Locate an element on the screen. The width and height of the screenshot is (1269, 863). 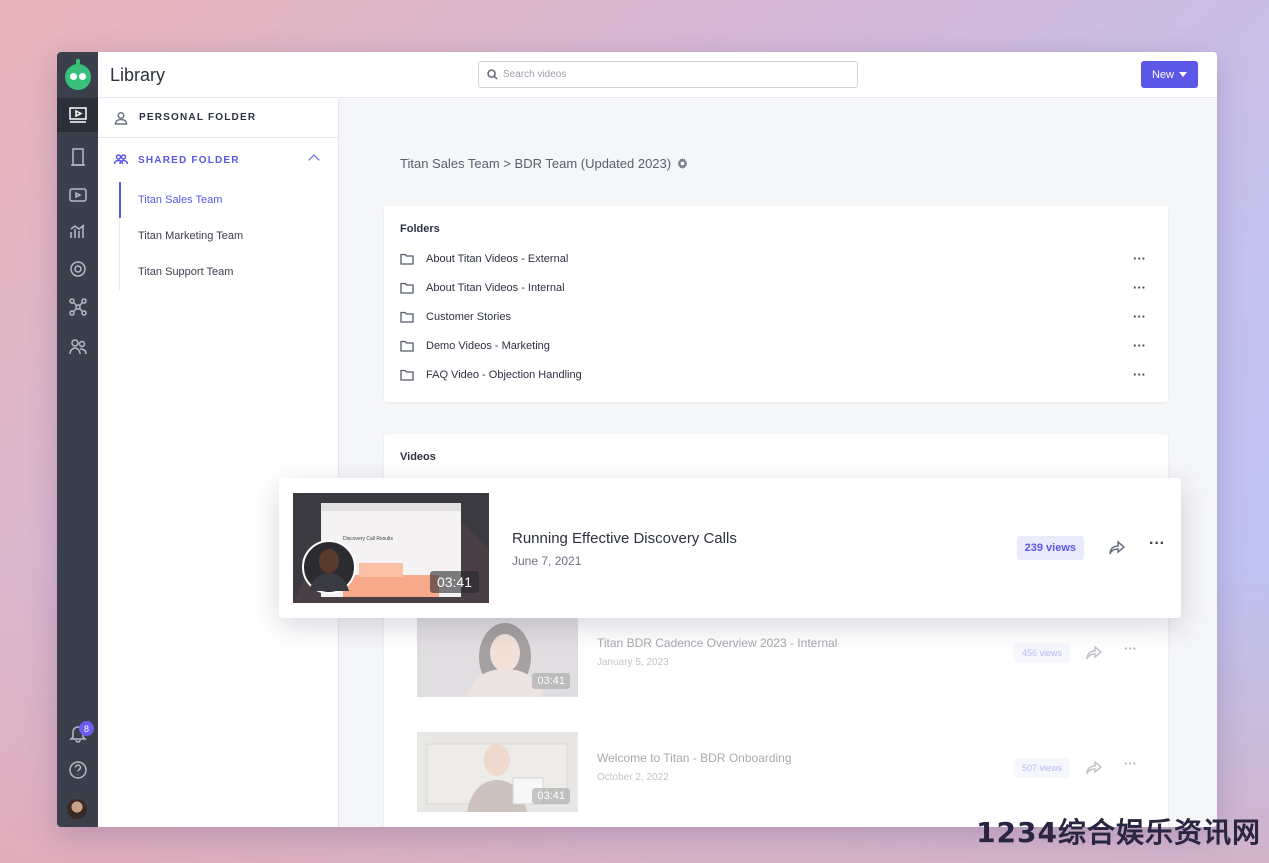
videos-heading: Videos is located at coordinates (418, 457).